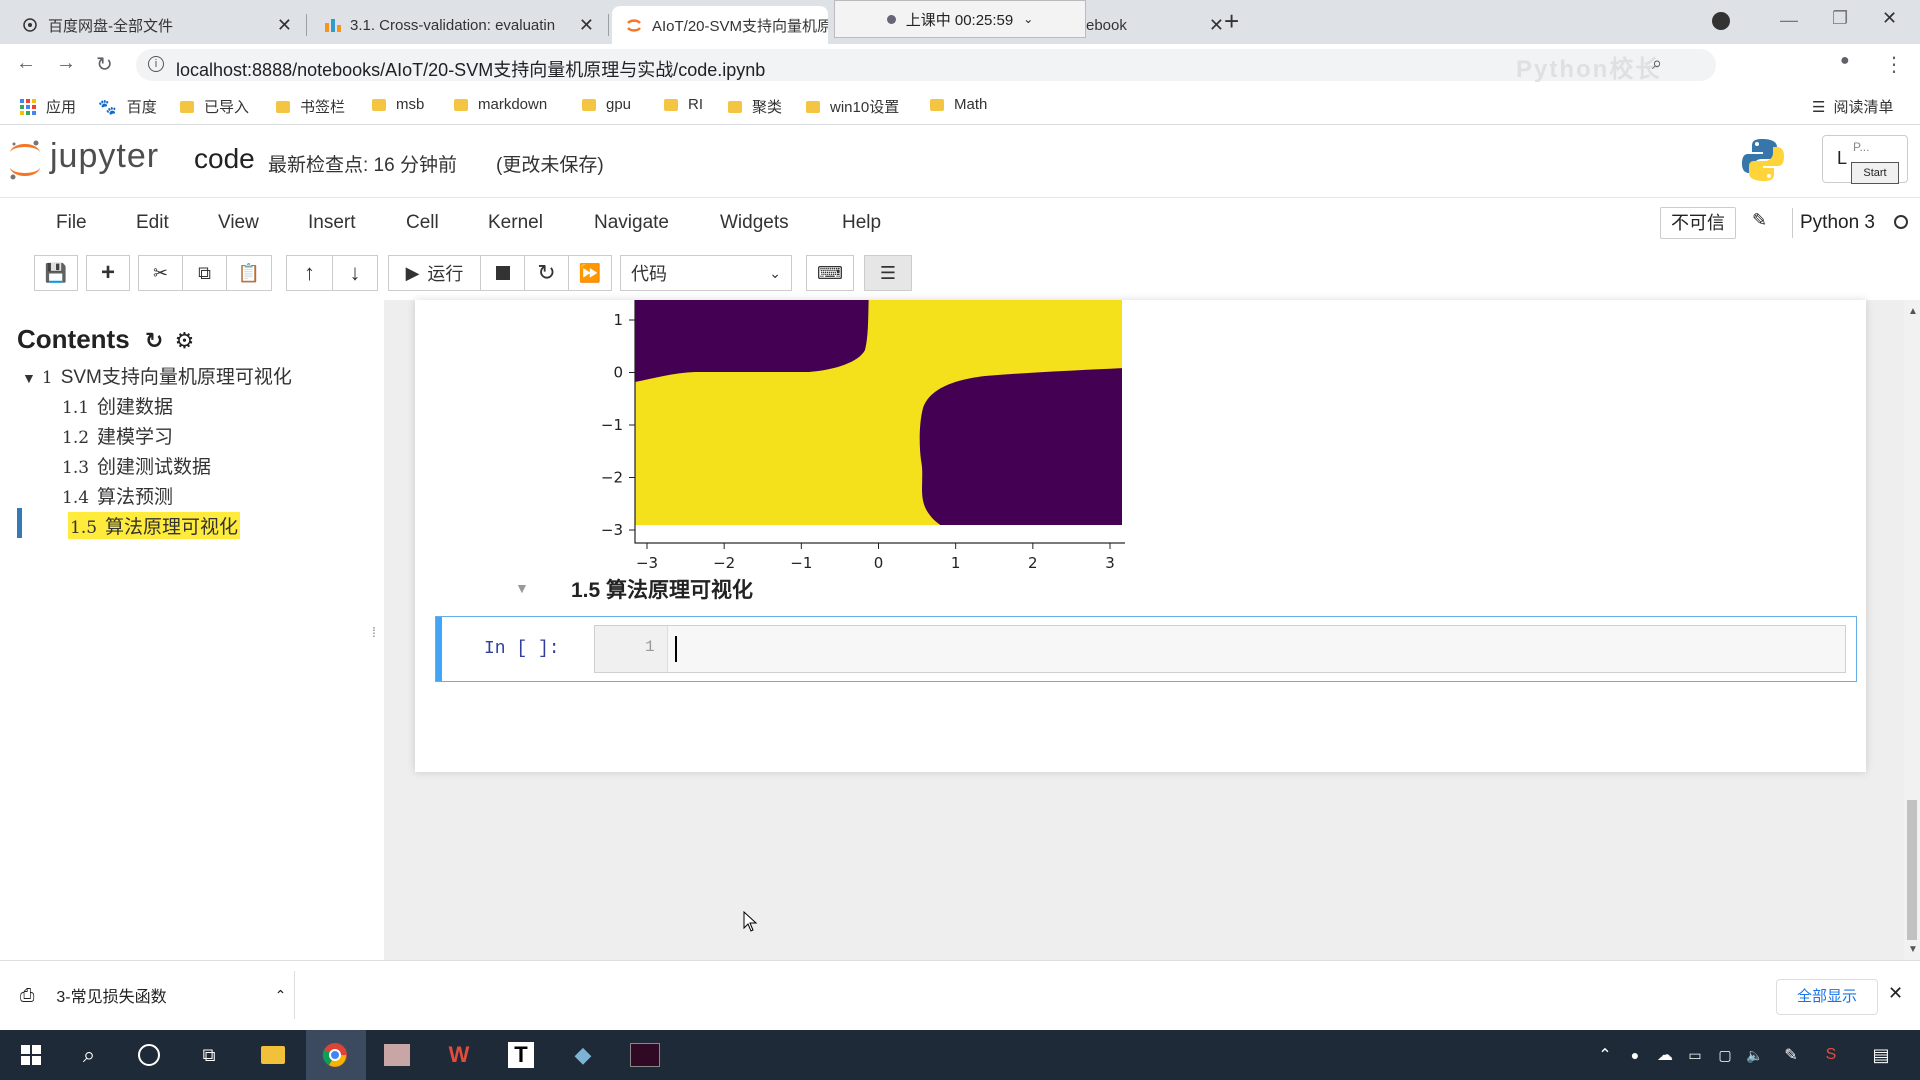  Describe the element at coordinates (1605, 1055) in the screenshot. I see `tray-chevron-up-icon: ⌃` at that location.